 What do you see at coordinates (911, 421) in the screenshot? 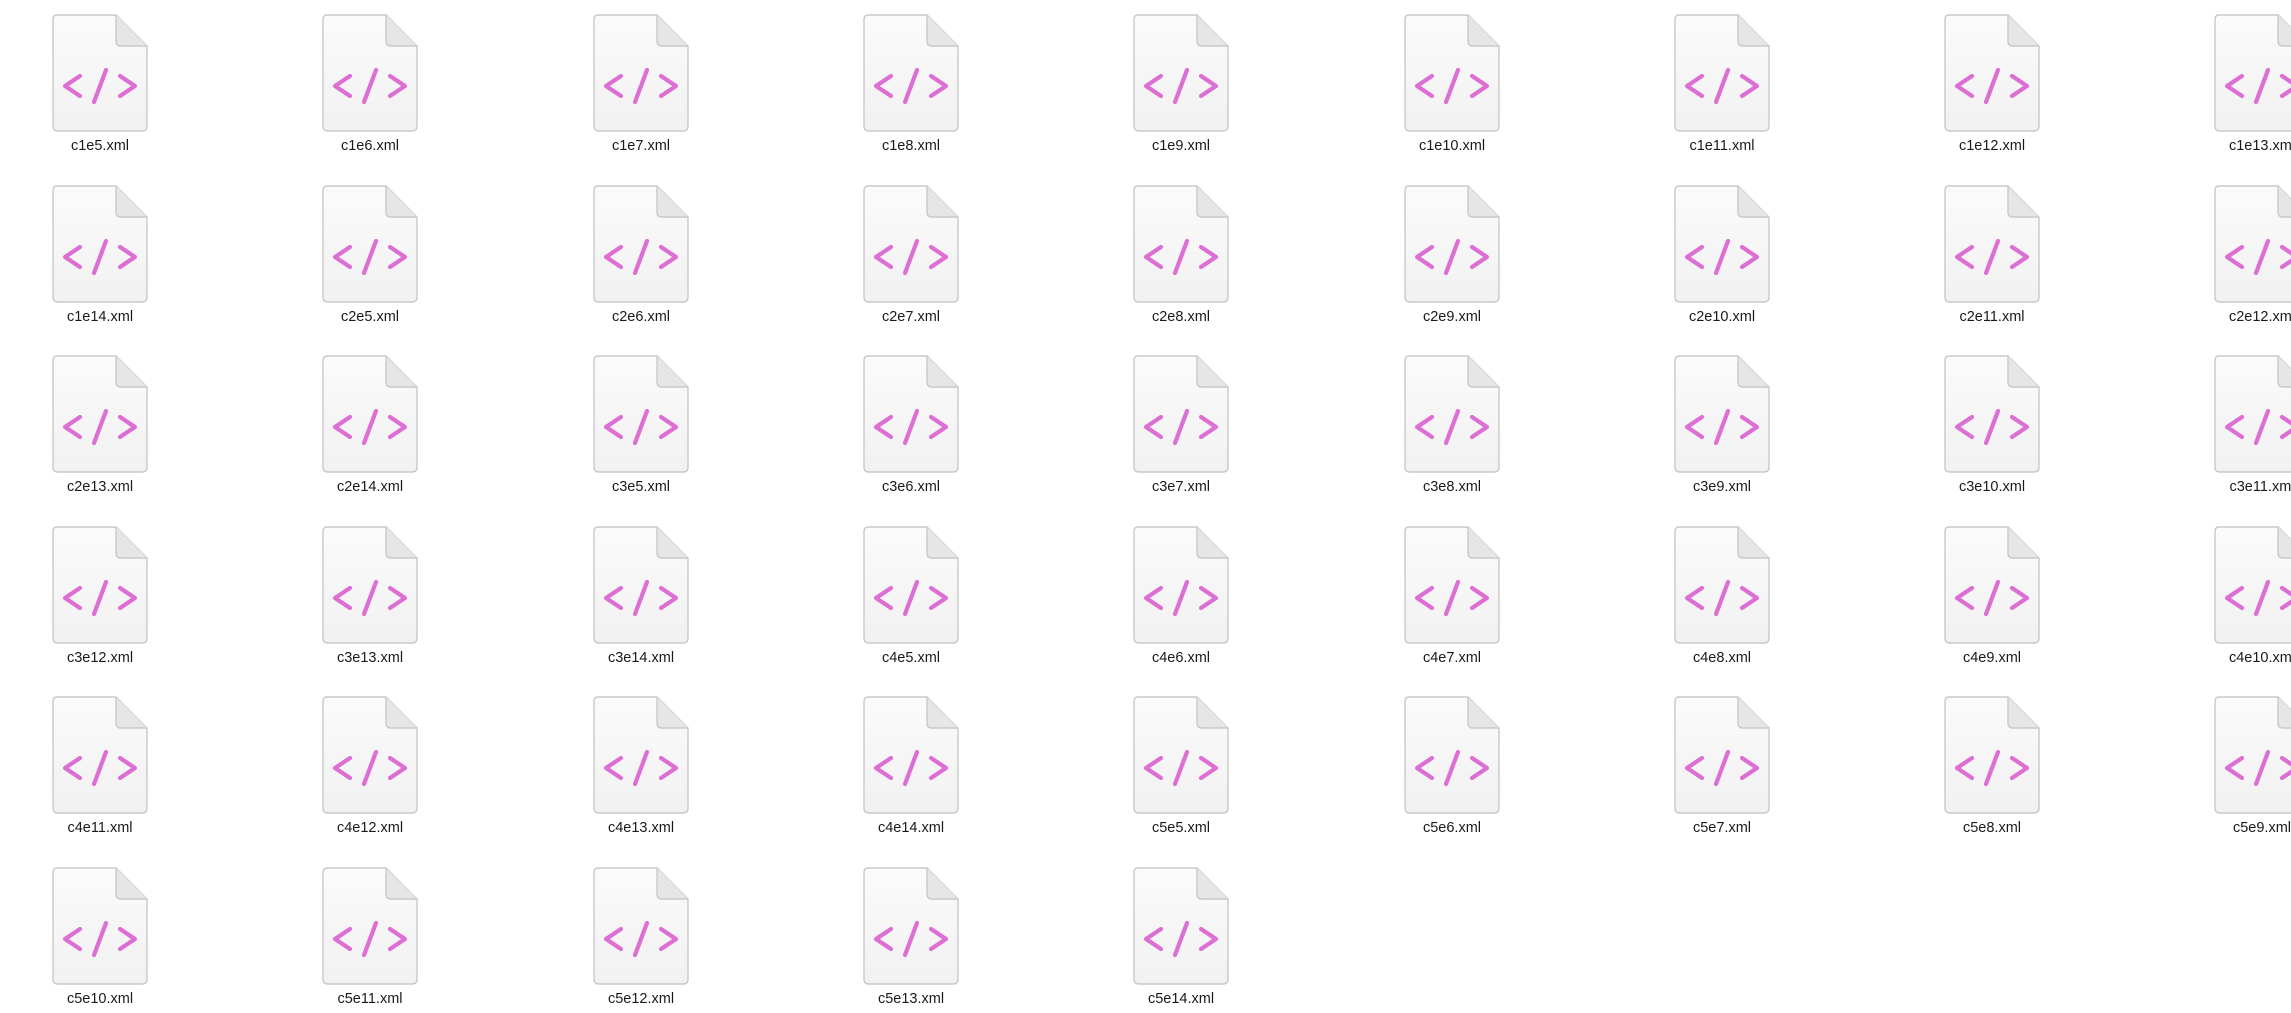
I see `file-item: c3e6.xml` at bounding box center [911, 421].